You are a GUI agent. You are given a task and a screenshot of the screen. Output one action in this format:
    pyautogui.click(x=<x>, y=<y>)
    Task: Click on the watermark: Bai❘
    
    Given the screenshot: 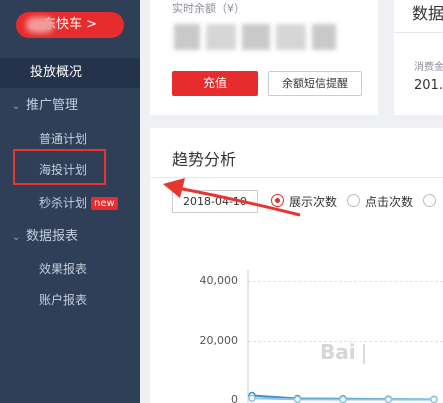 What is the action you would take?
    pyautogui.click(x=346, y=352)
    